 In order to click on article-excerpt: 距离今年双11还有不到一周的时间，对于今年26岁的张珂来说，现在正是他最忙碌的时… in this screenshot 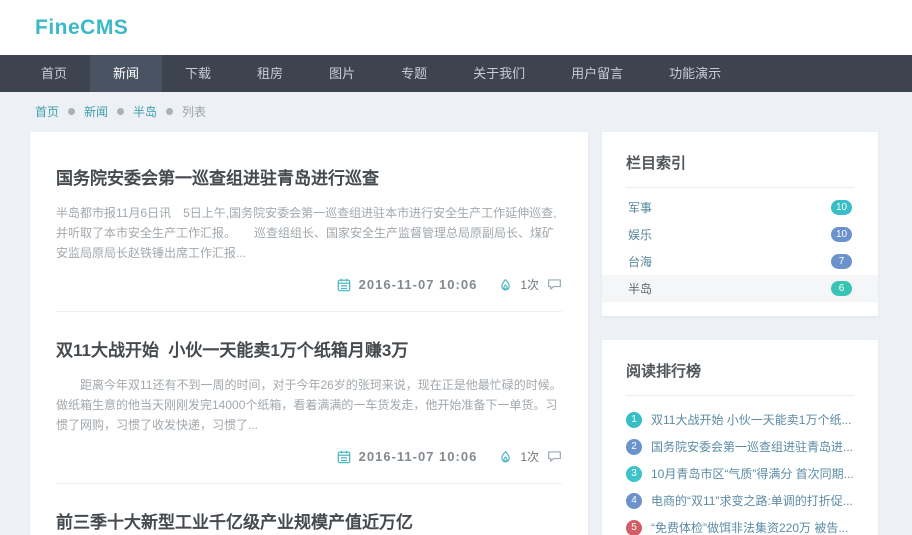, I will do `click(309, 405)`.